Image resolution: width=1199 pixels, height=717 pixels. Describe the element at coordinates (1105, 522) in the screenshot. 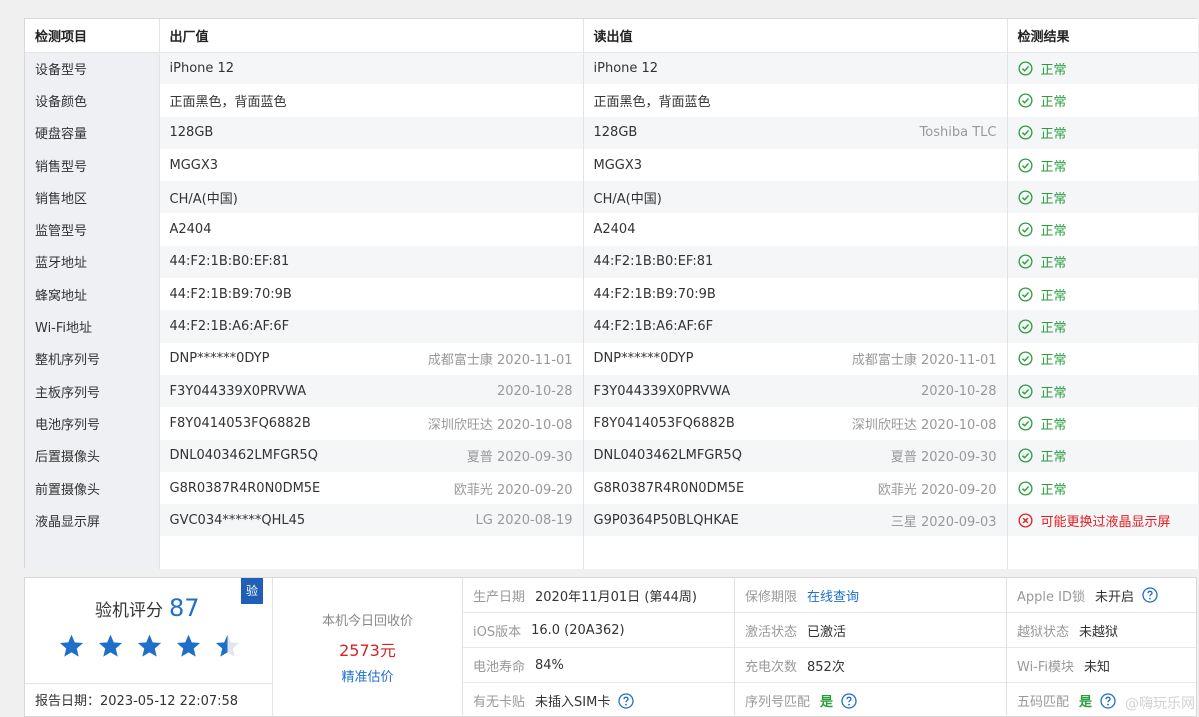

I see `result-text: 可能更换过液晶显示屏` at that location.